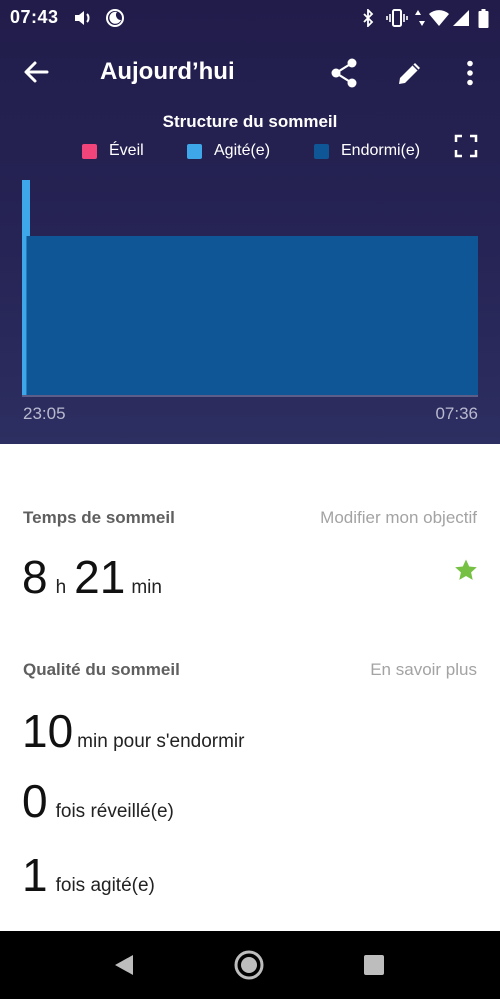 This screenshot has width=500, height=999. Describe the element at coordinates (250, 121) in the screenshot. I see `chart-title: Structure du sommeil` at that location.